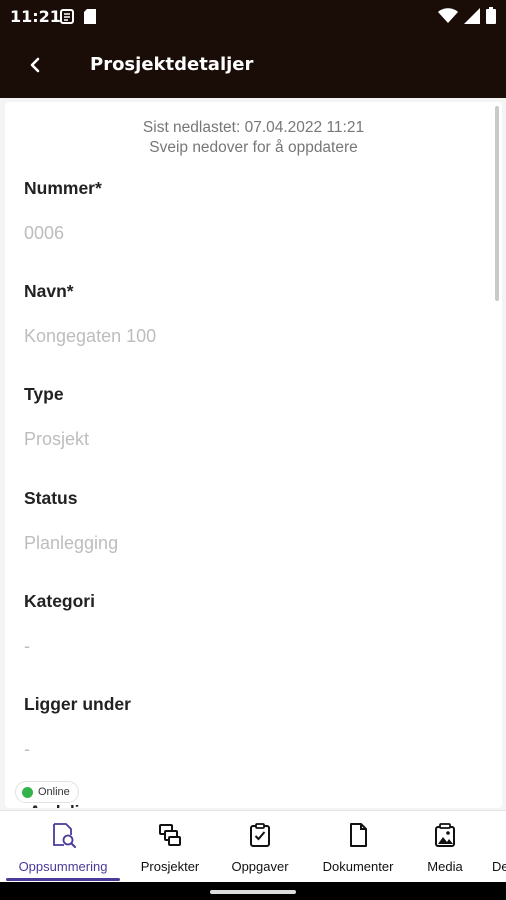  I want to click on field-kategori: Kategori -, so click(59, 624).